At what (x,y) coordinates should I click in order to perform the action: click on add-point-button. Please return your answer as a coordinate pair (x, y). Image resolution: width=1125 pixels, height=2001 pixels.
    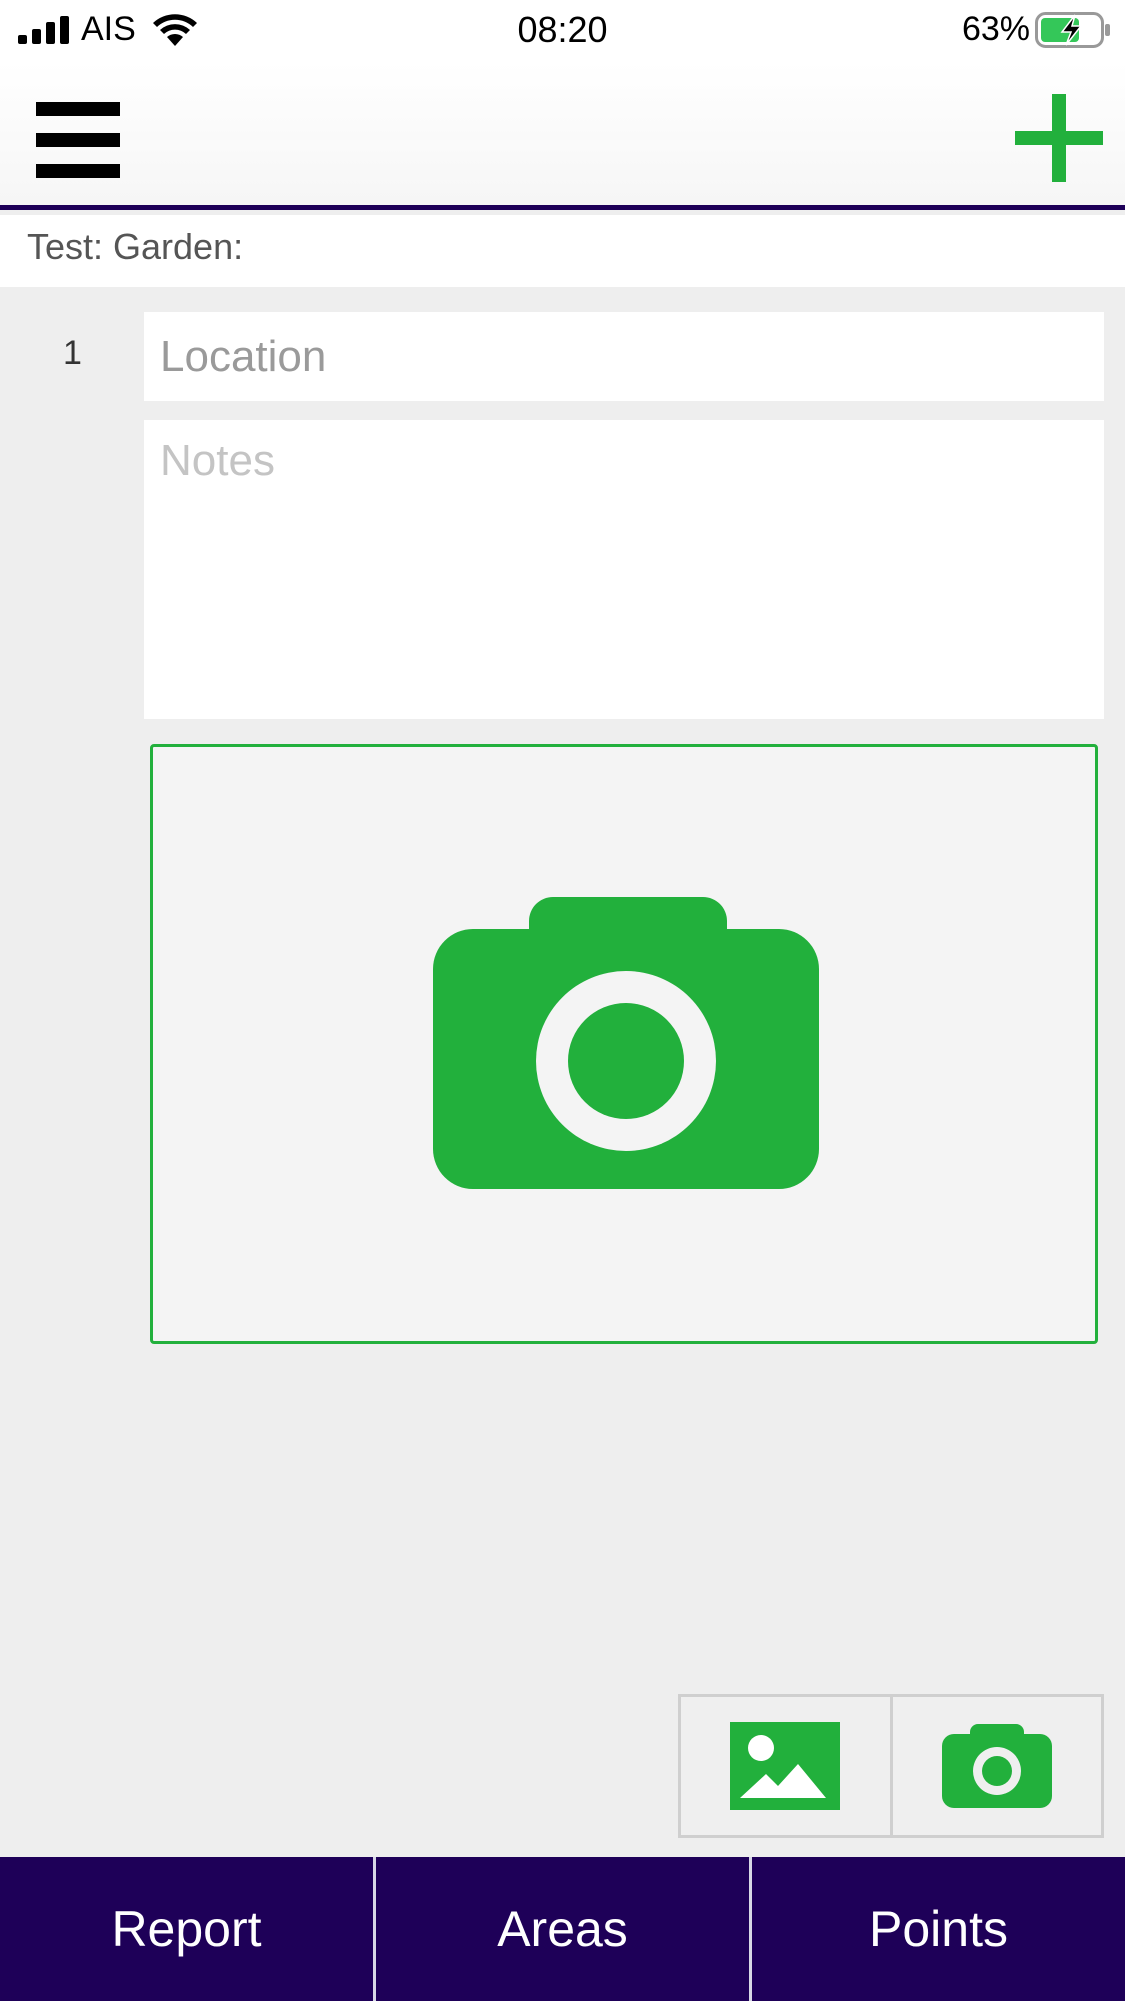
    Looking at the image, I should click on (1059, 138).